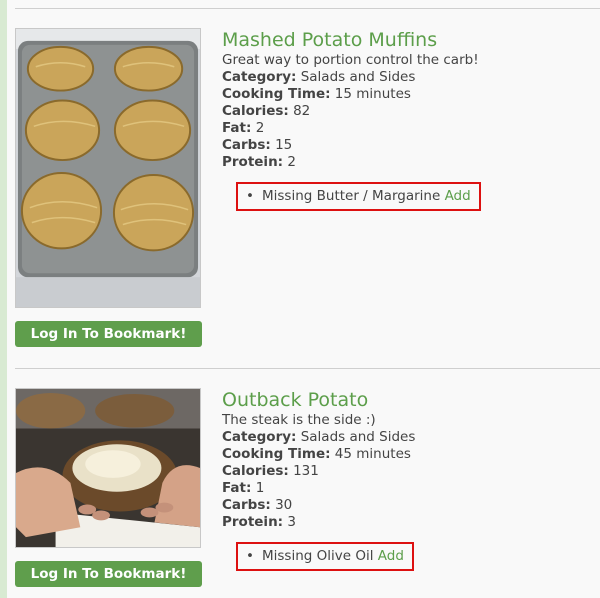 The image size is (600, 598). I want to click on recipe-photo-outback-potato, so click(108, 468).